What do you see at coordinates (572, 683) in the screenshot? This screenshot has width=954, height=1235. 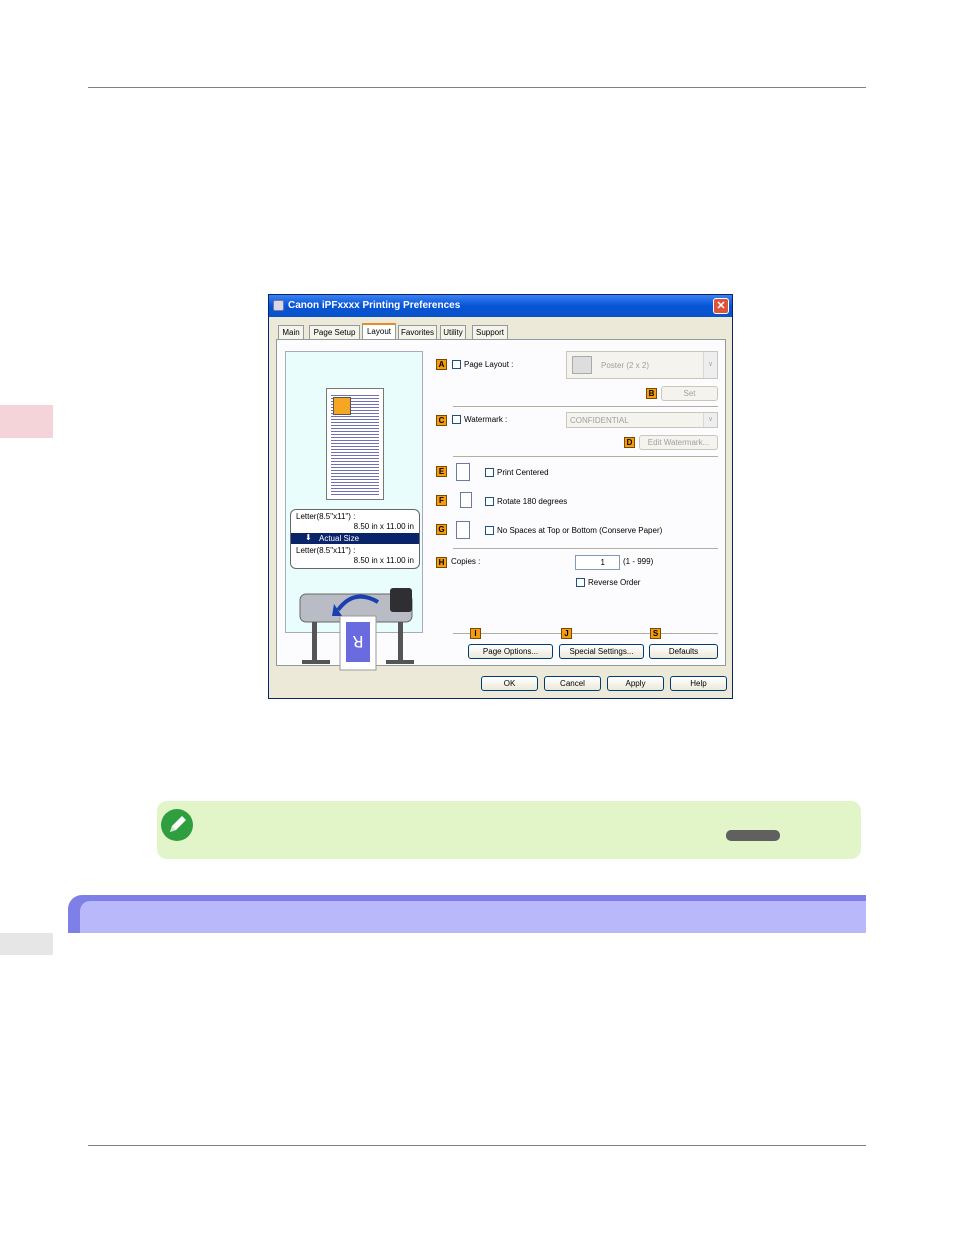 I see `cancel-button: Cancel` at bounding box center [572, 683].